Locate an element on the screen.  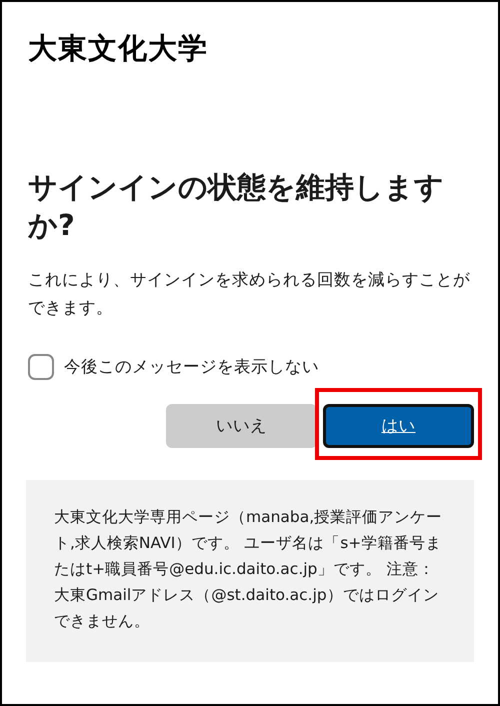
checkbox is located at coordinates (41, 367).